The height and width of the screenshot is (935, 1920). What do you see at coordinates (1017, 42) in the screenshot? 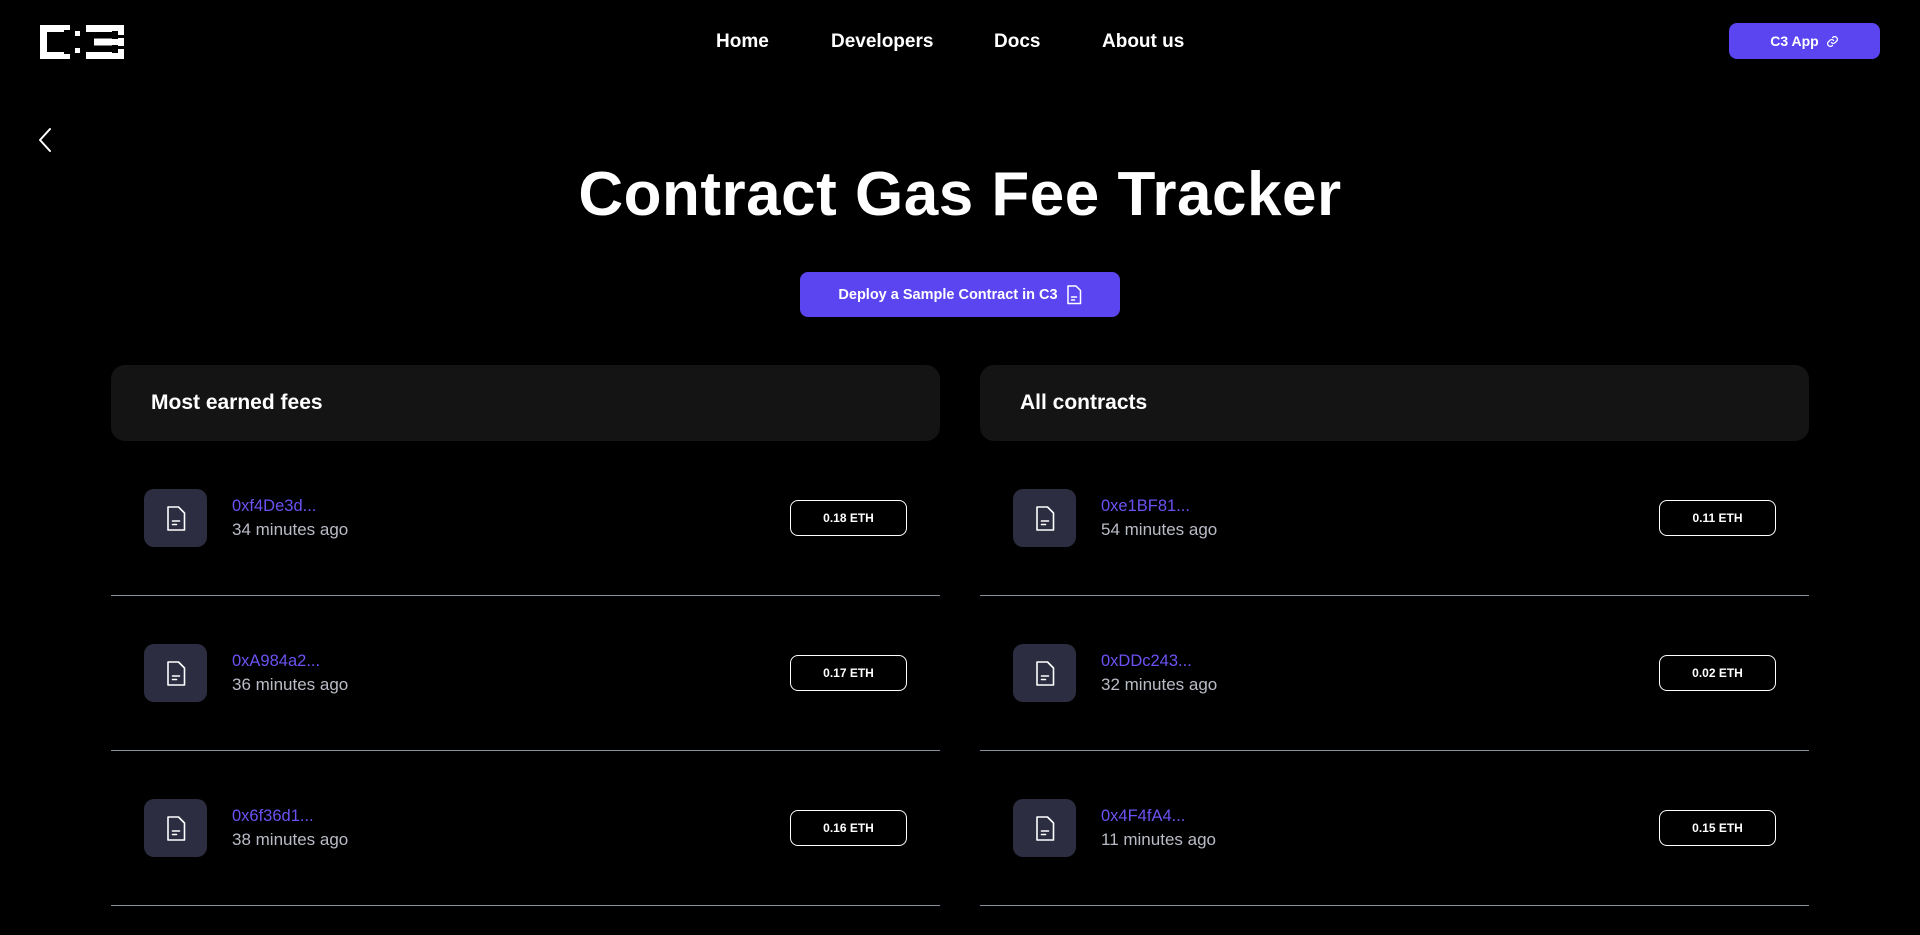
I see `nav-docs: Docs` at bounding box center [1017, 42].